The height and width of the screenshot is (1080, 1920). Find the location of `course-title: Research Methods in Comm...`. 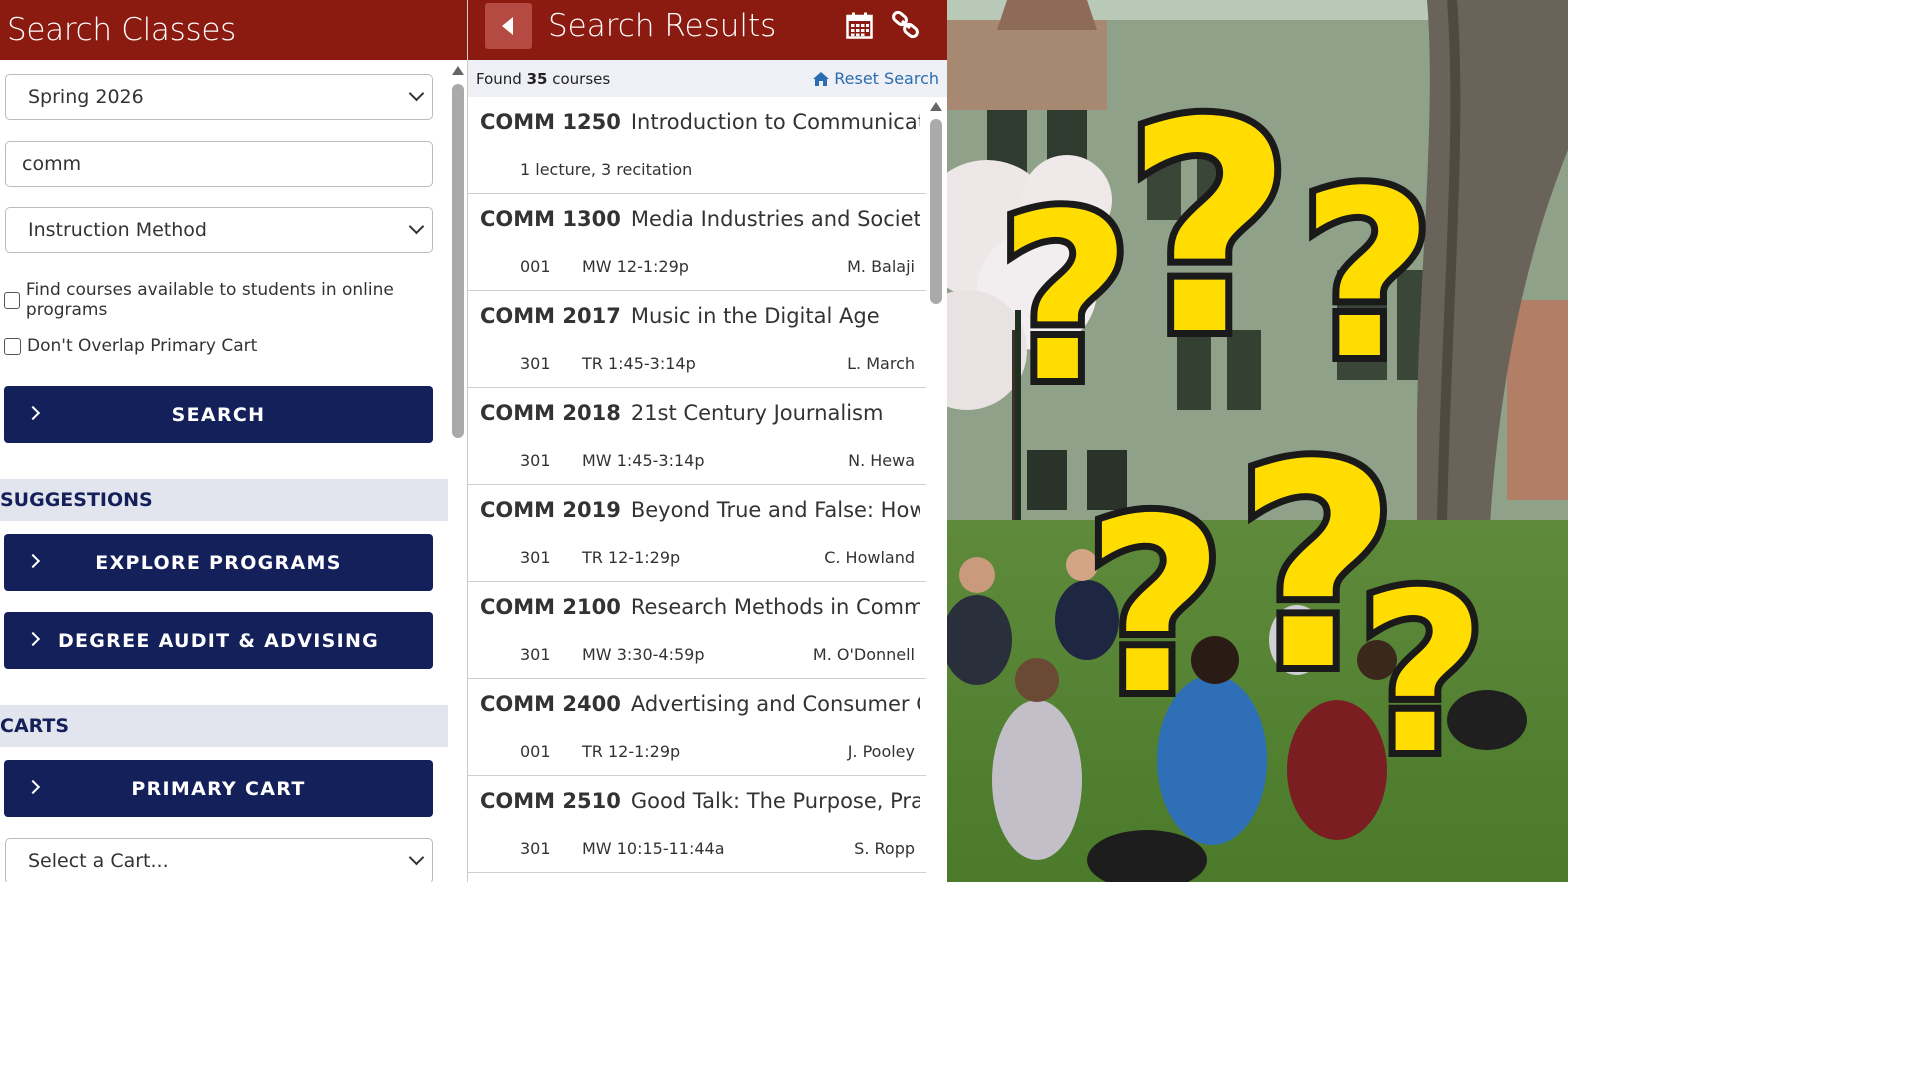

course-title: Research Methods in Comm... is located at coordinates (775, 607).